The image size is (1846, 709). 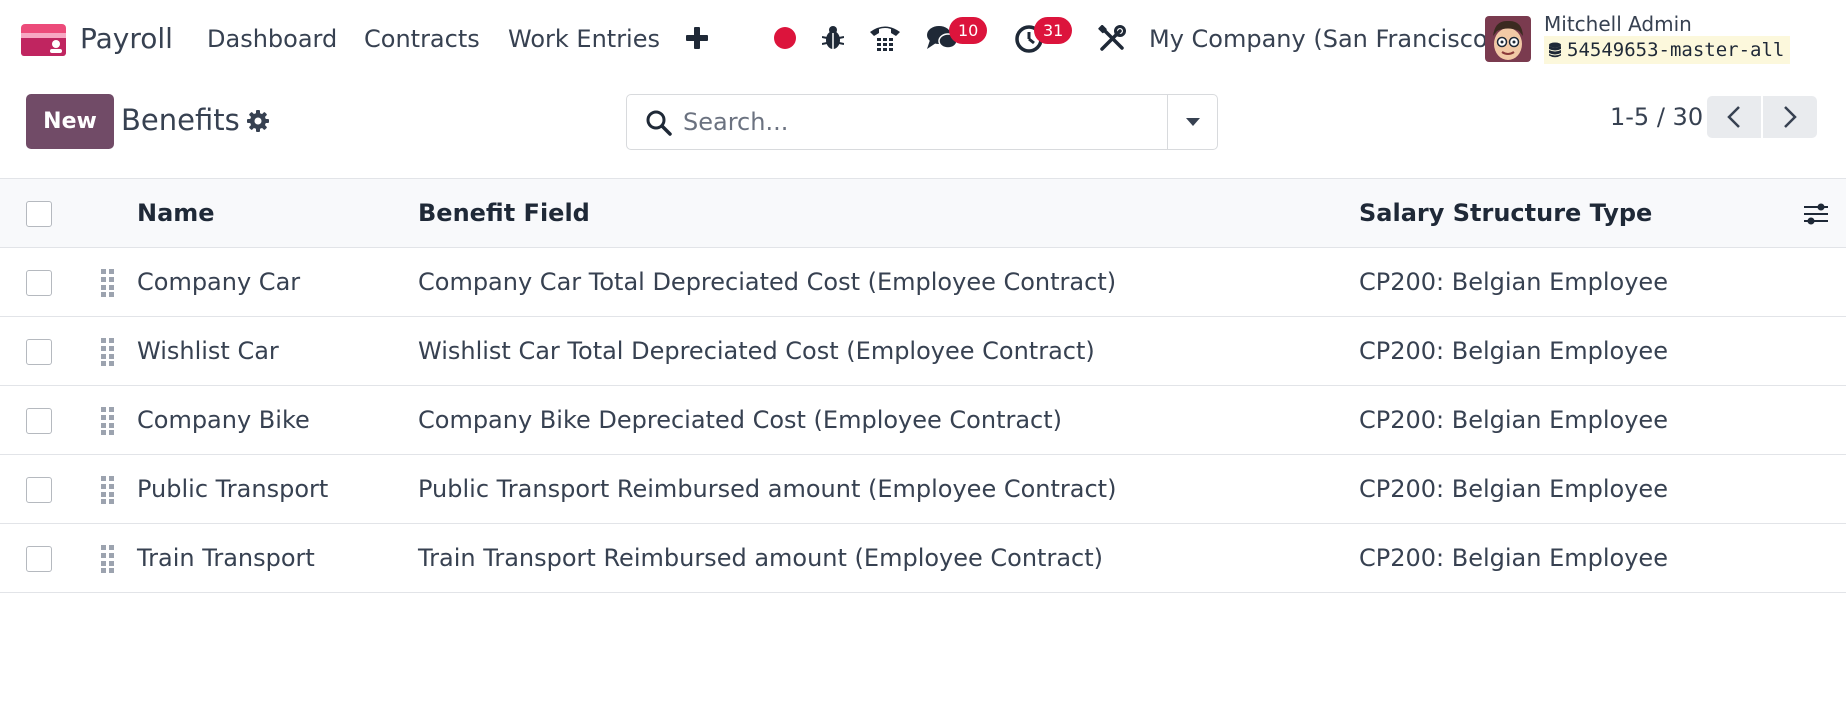 What do you see at coordinates (883, 122) in the screenshot?
I see `search-input` at bounding box center [883, 122].